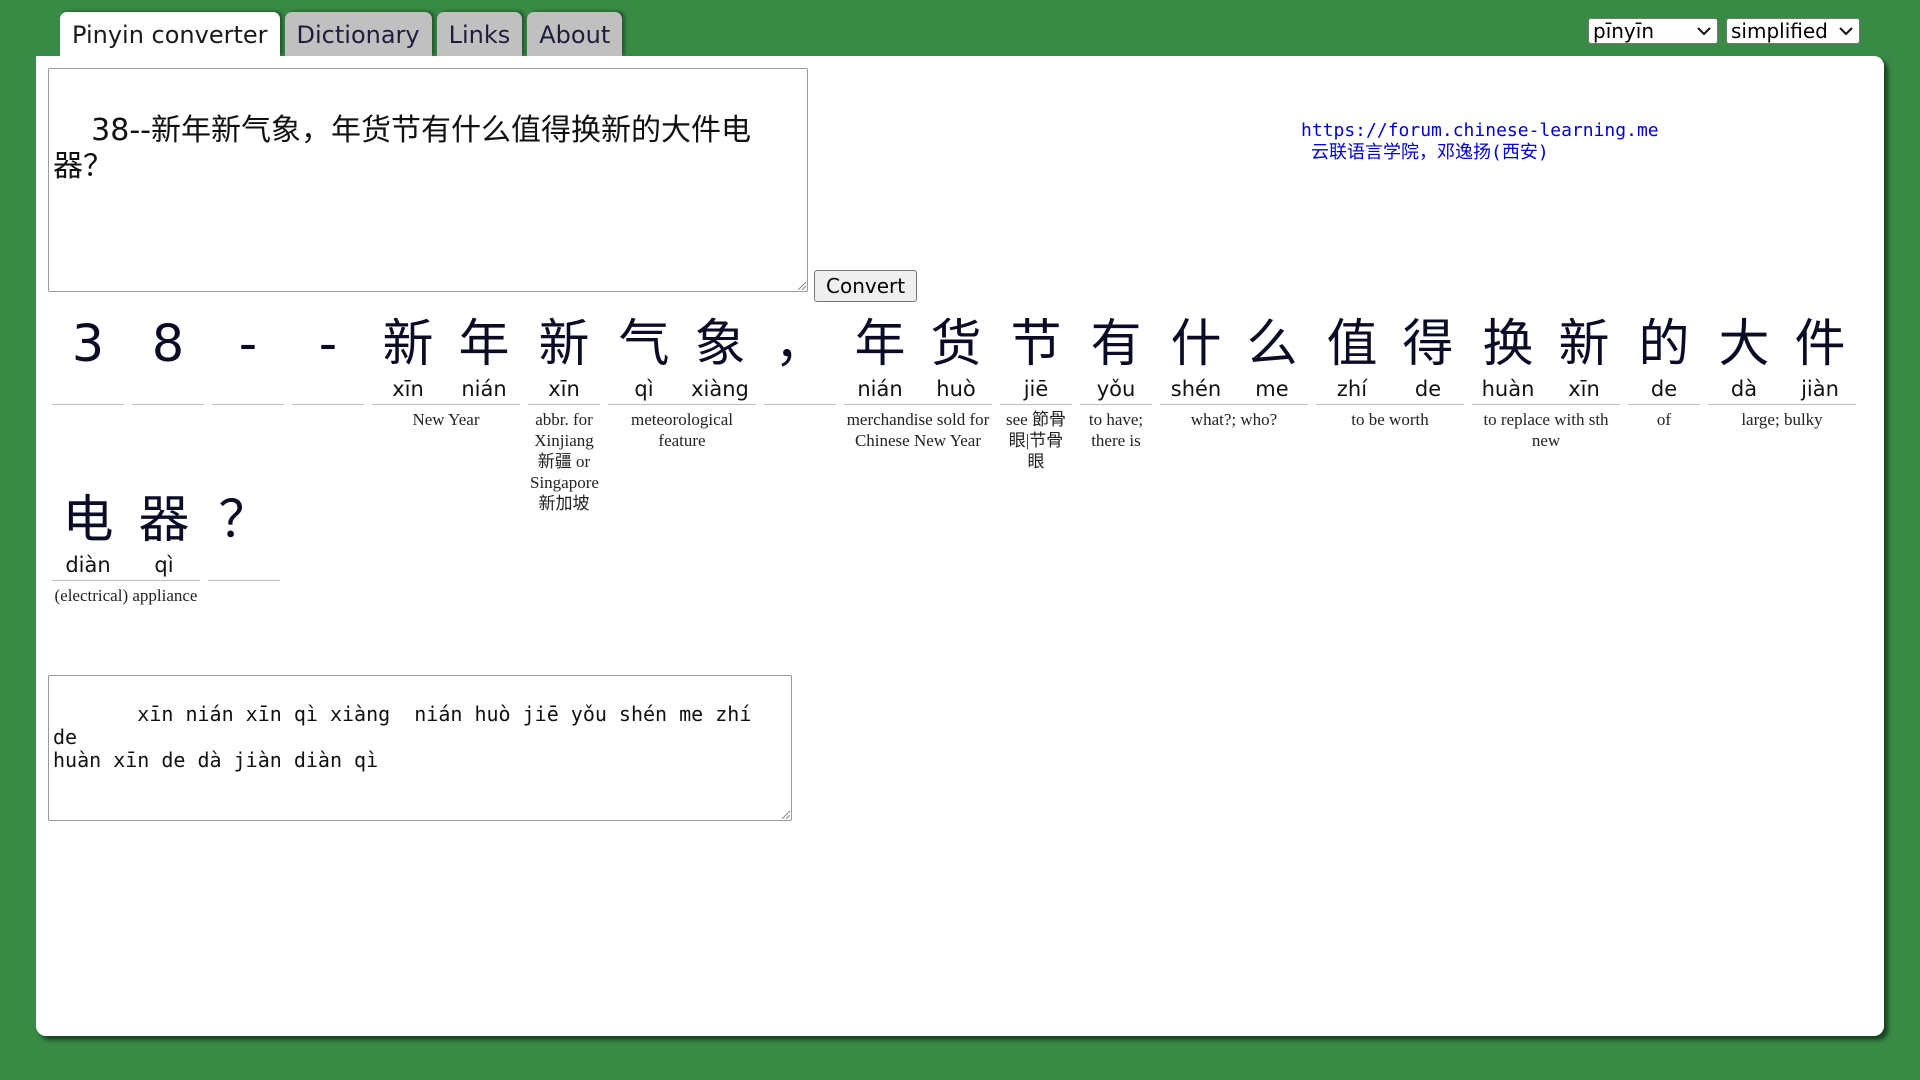 The width and height of the screenshot is (1920, 1080). What do you see at coordinates (1390, 419) in the screenshot?
I see `word-definition: to be worth` at bounding box center [1390, 419].